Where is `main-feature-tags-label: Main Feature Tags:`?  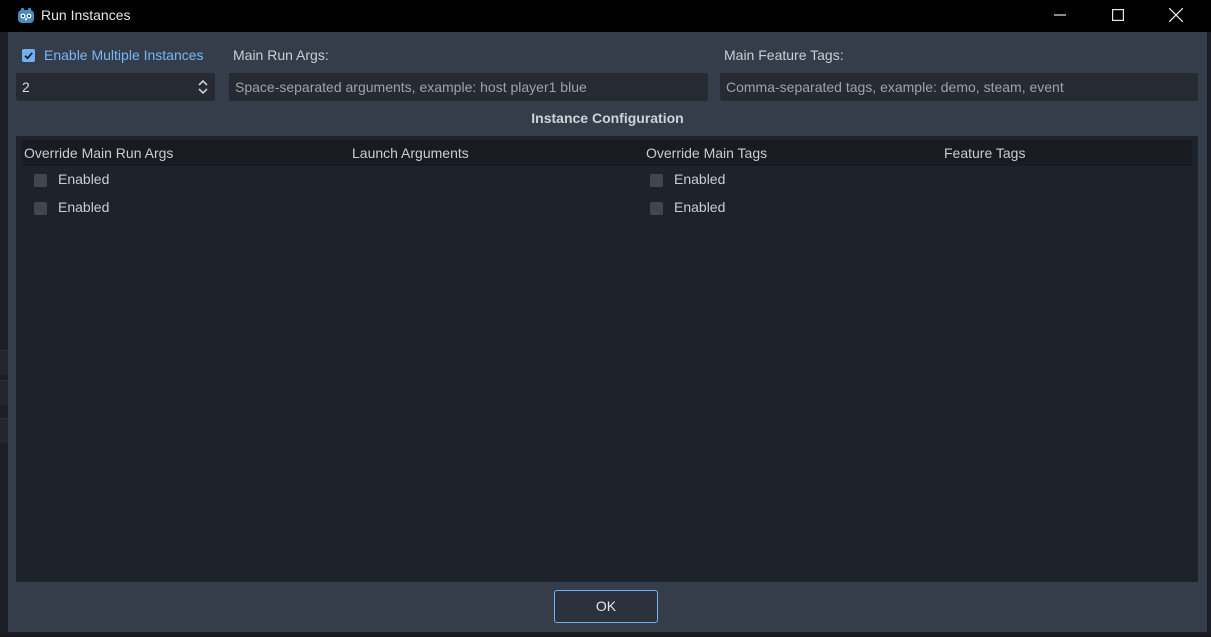
main-feature-tags-label: Main Feature Tags: is located at coordinates (784, 55).